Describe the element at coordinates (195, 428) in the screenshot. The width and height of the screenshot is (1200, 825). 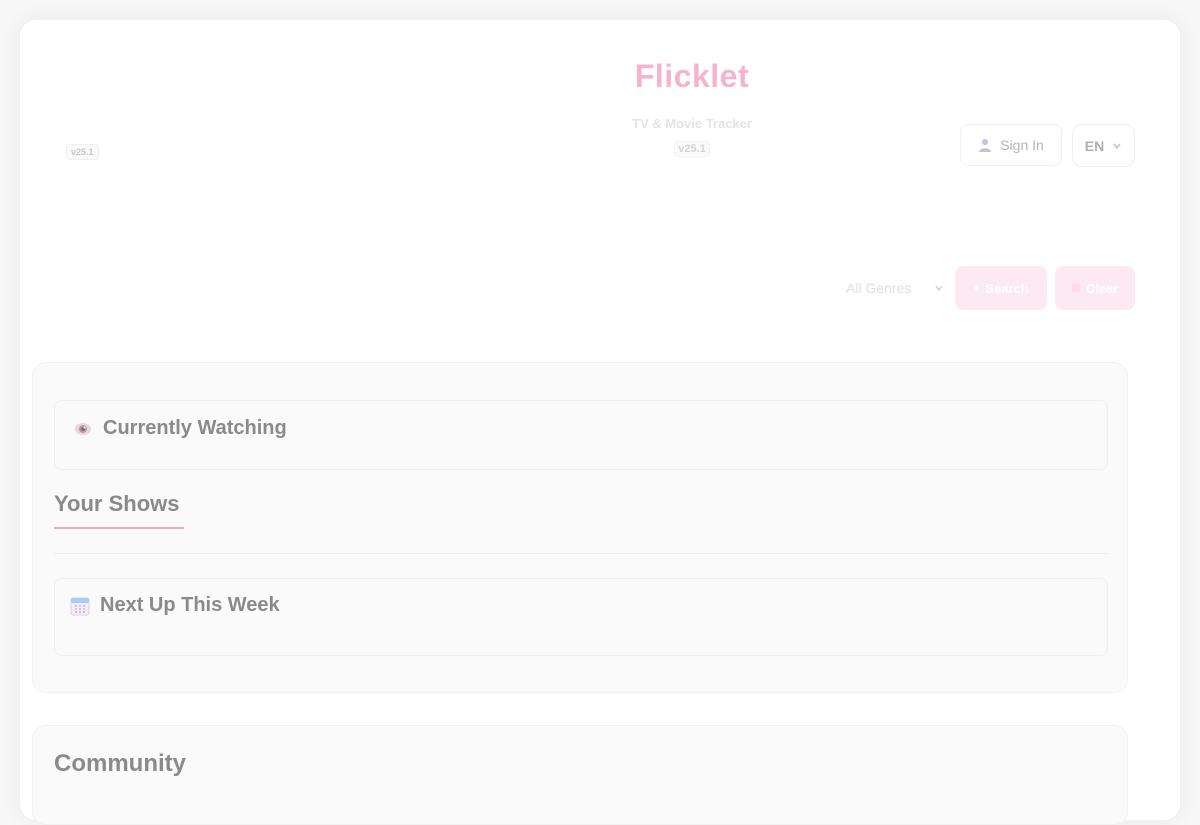
I see `currently-watching-title: Currently Watching` at that location.